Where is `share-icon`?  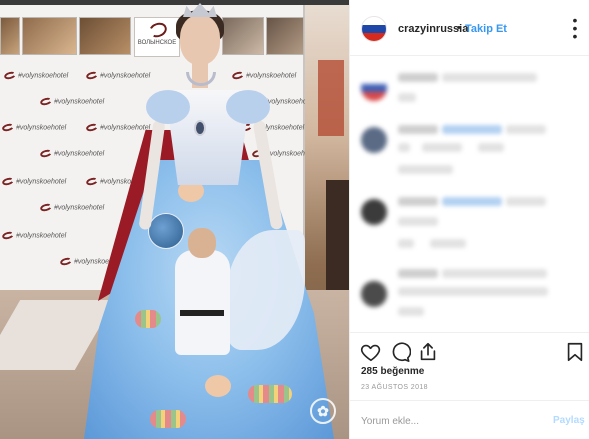 share-icon is located at coordinates (428, 352).